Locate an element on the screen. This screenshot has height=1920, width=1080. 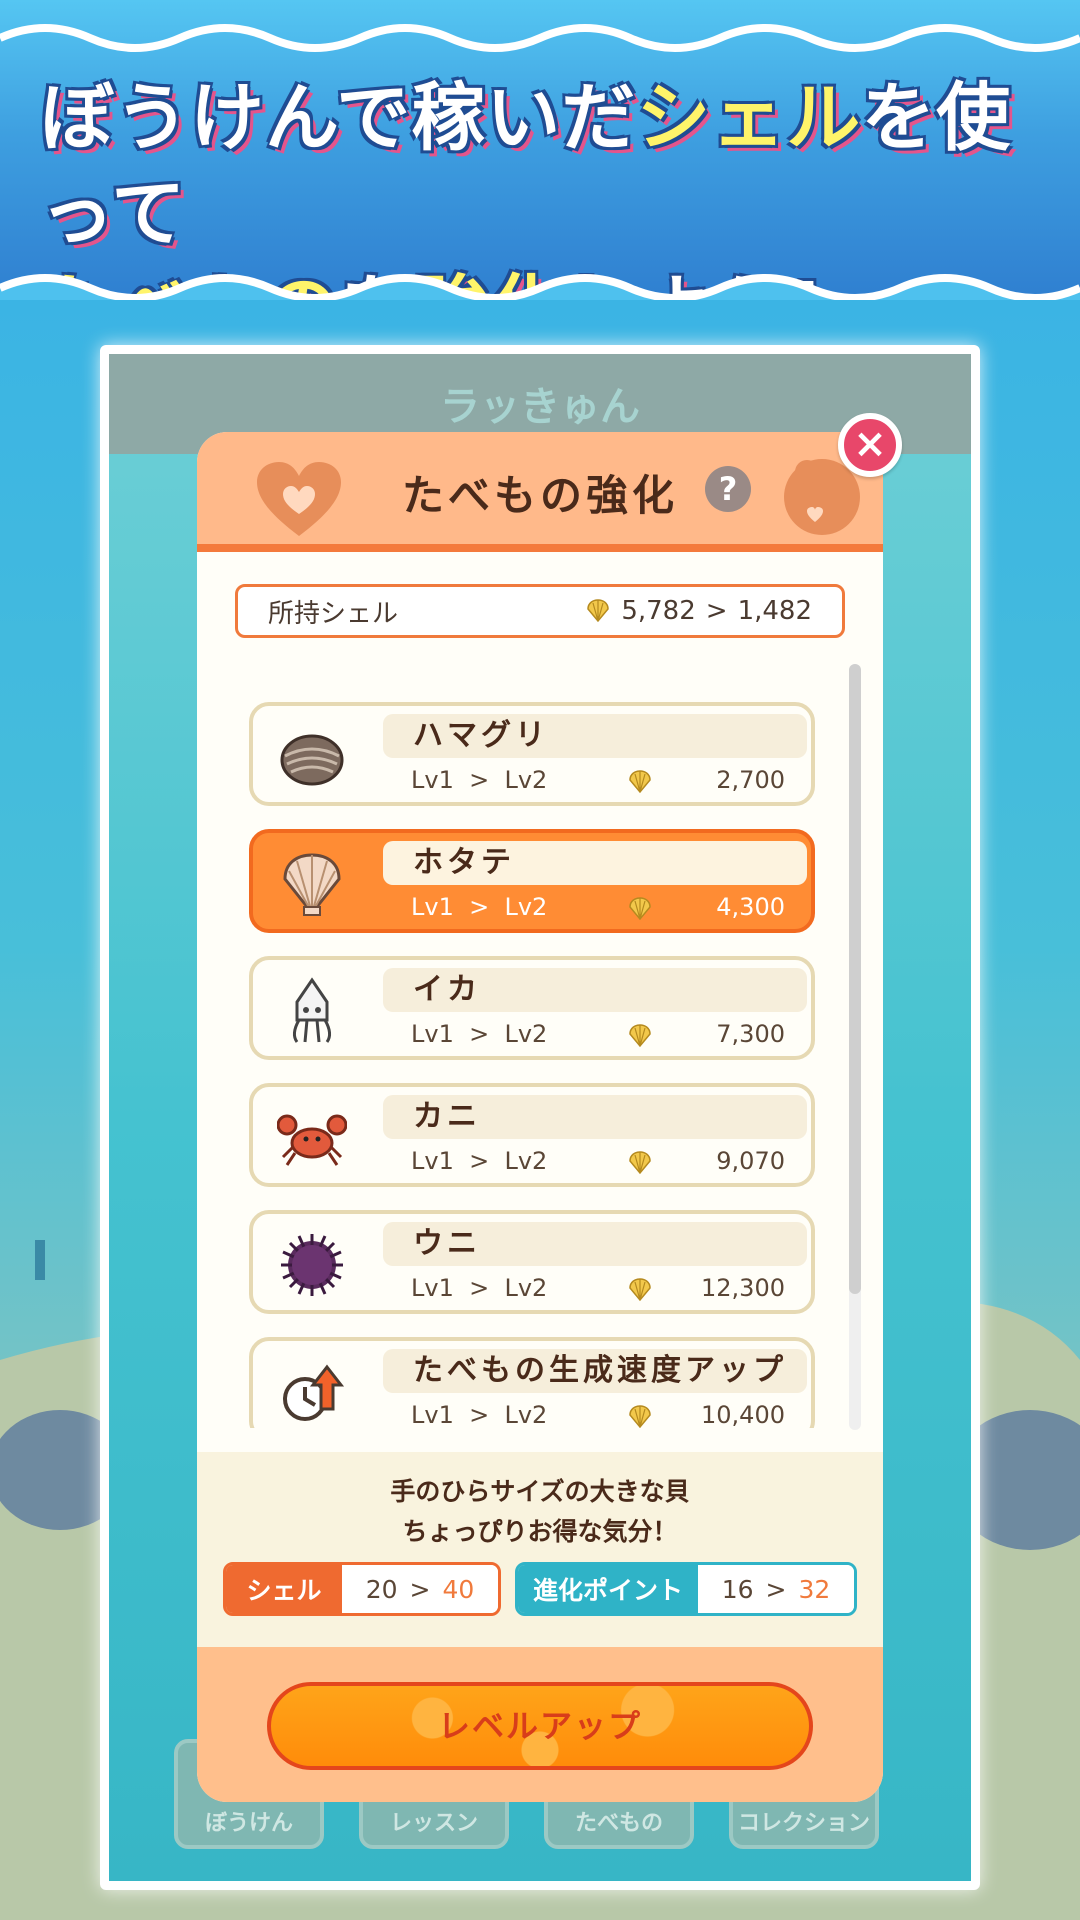
headline-highlight: シェル is located at coordinates (749, 118).